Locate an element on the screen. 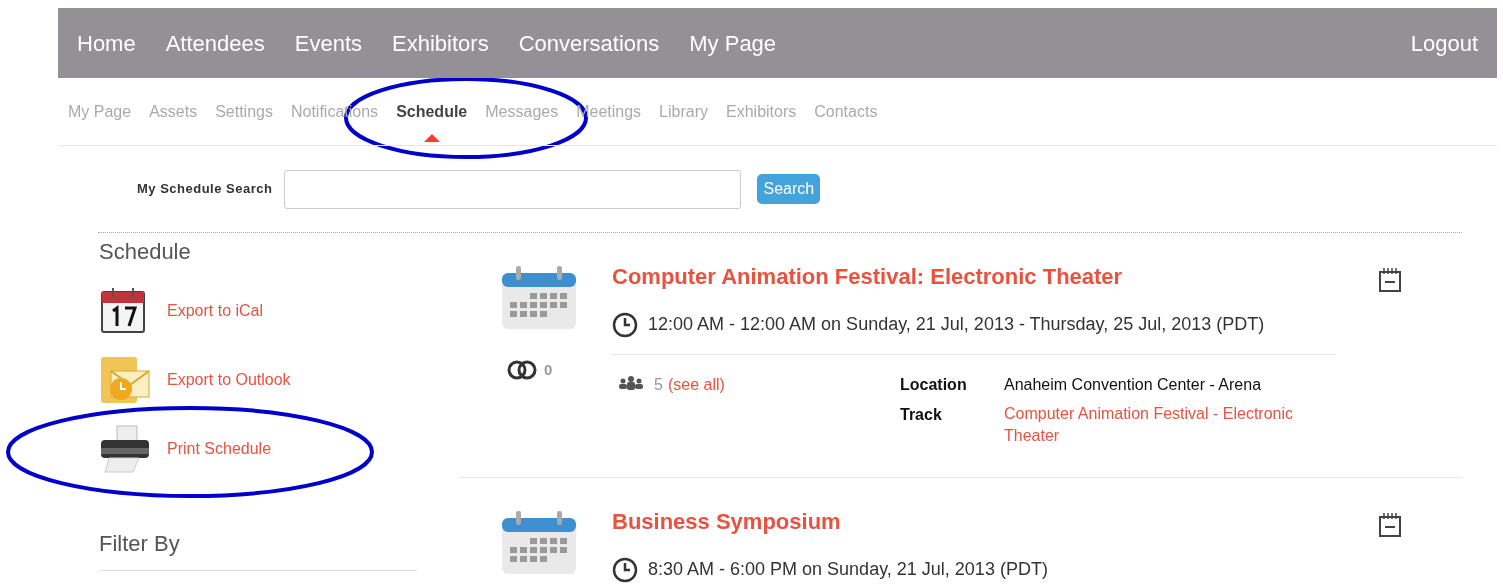 The width and height of the screenshot is (1503, 588). sub-nav-tab: My Page is located at coordinates (100, 111).